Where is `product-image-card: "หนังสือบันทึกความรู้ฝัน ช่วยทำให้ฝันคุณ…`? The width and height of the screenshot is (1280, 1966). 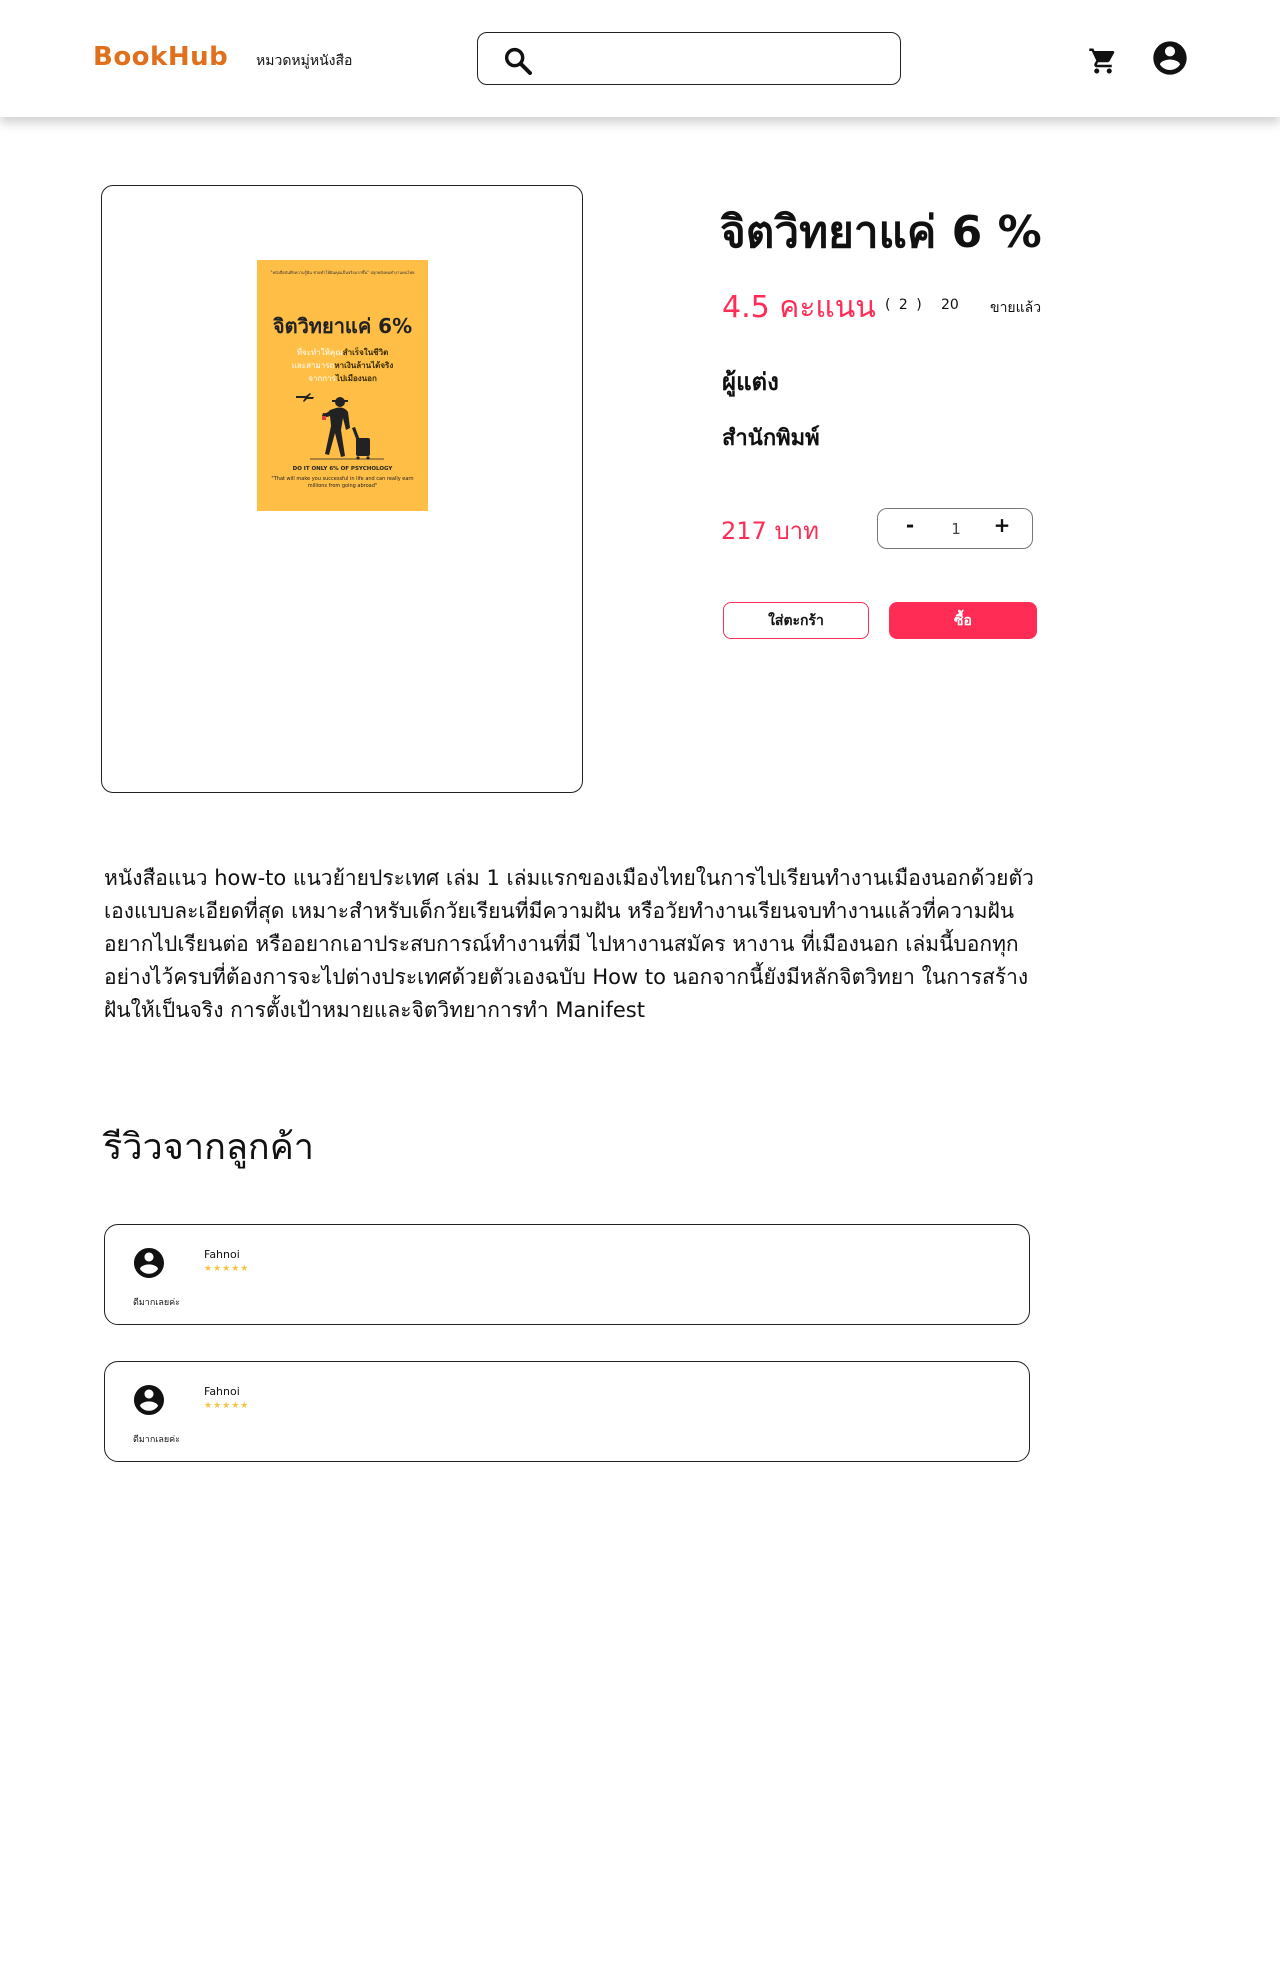 product-image-card: "หนังสือบันทึกความรู้ฝัน ช่วยทำให้ฝันคุณ… is located at coordinates (342, 489).